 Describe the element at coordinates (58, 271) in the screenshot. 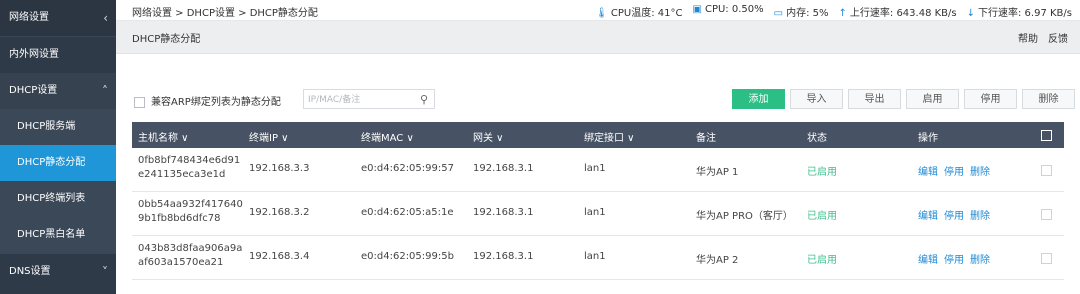

I see `sidebar-item-dns: DNS设置 ˅` at that location.